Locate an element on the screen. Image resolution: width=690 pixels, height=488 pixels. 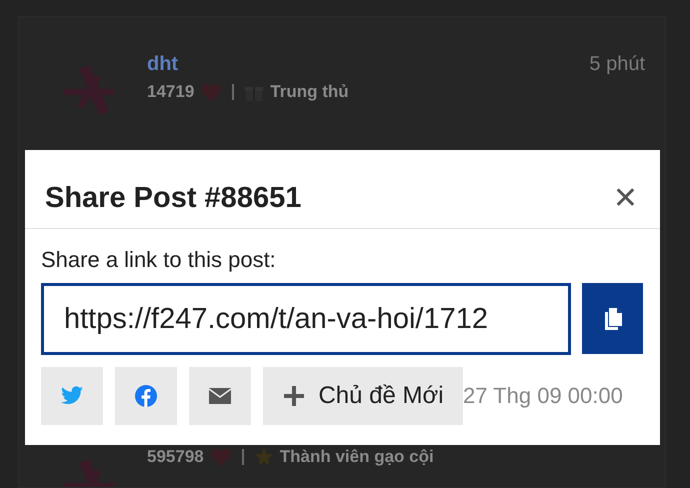
email-share-button is located at coordinates (220, 396).